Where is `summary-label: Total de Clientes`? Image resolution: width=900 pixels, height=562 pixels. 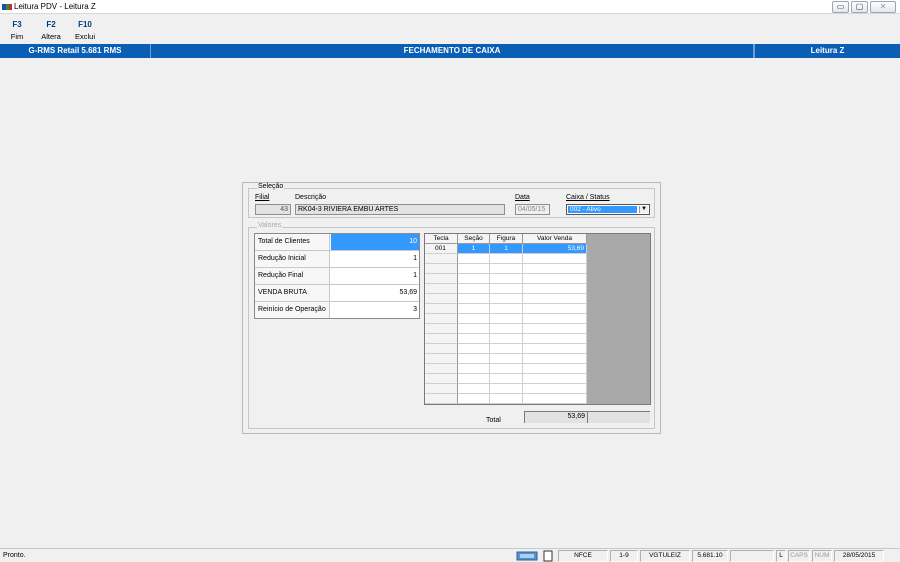 summary-label: Total de Clientes is located at coordinates (292, 242).